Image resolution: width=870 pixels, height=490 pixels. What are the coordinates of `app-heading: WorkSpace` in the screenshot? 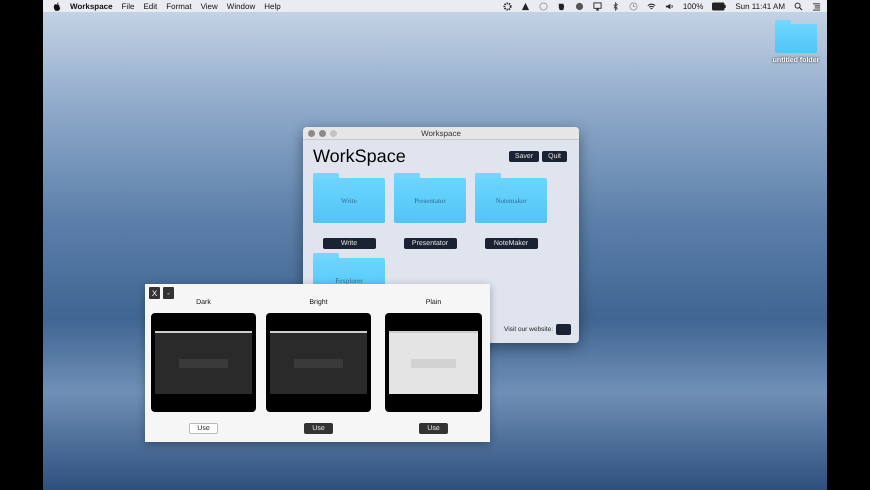 It's located at (359, 156).